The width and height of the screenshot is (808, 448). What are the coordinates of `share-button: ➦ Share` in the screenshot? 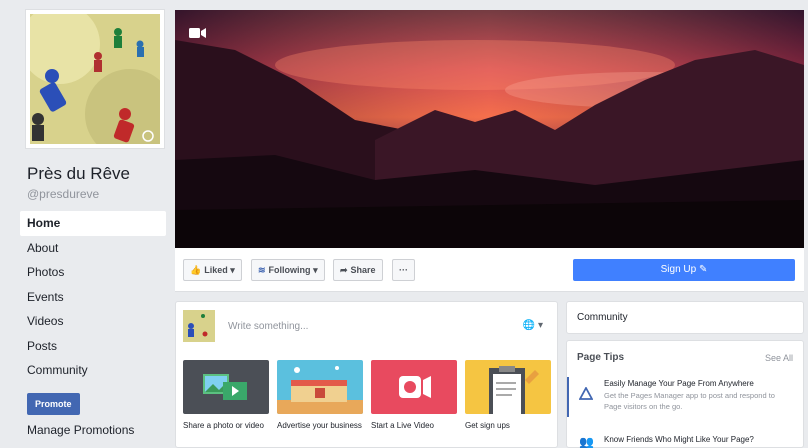 It's located at (358, 270).